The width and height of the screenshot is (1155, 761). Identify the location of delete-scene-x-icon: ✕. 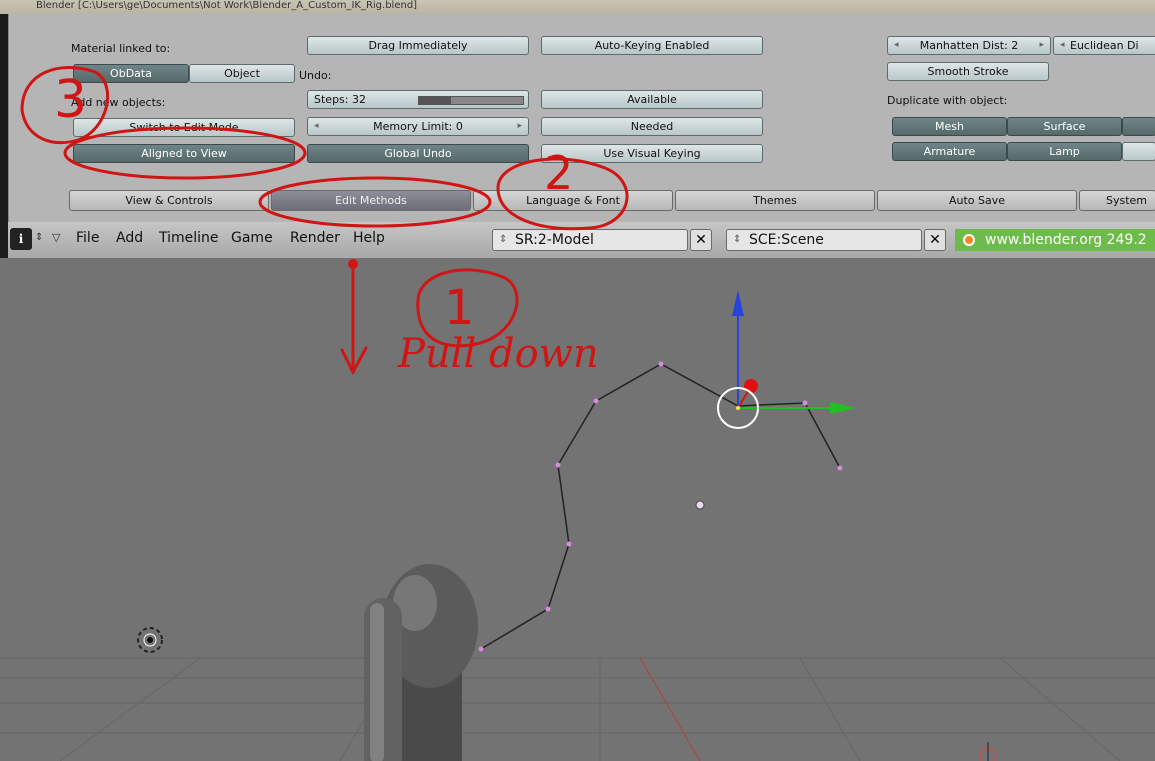
(935, 240).